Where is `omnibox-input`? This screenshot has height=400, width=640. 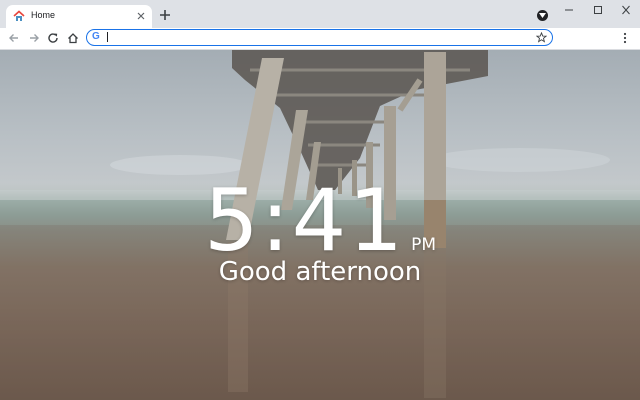 omnibox-input is located at coordinates (315, 37).